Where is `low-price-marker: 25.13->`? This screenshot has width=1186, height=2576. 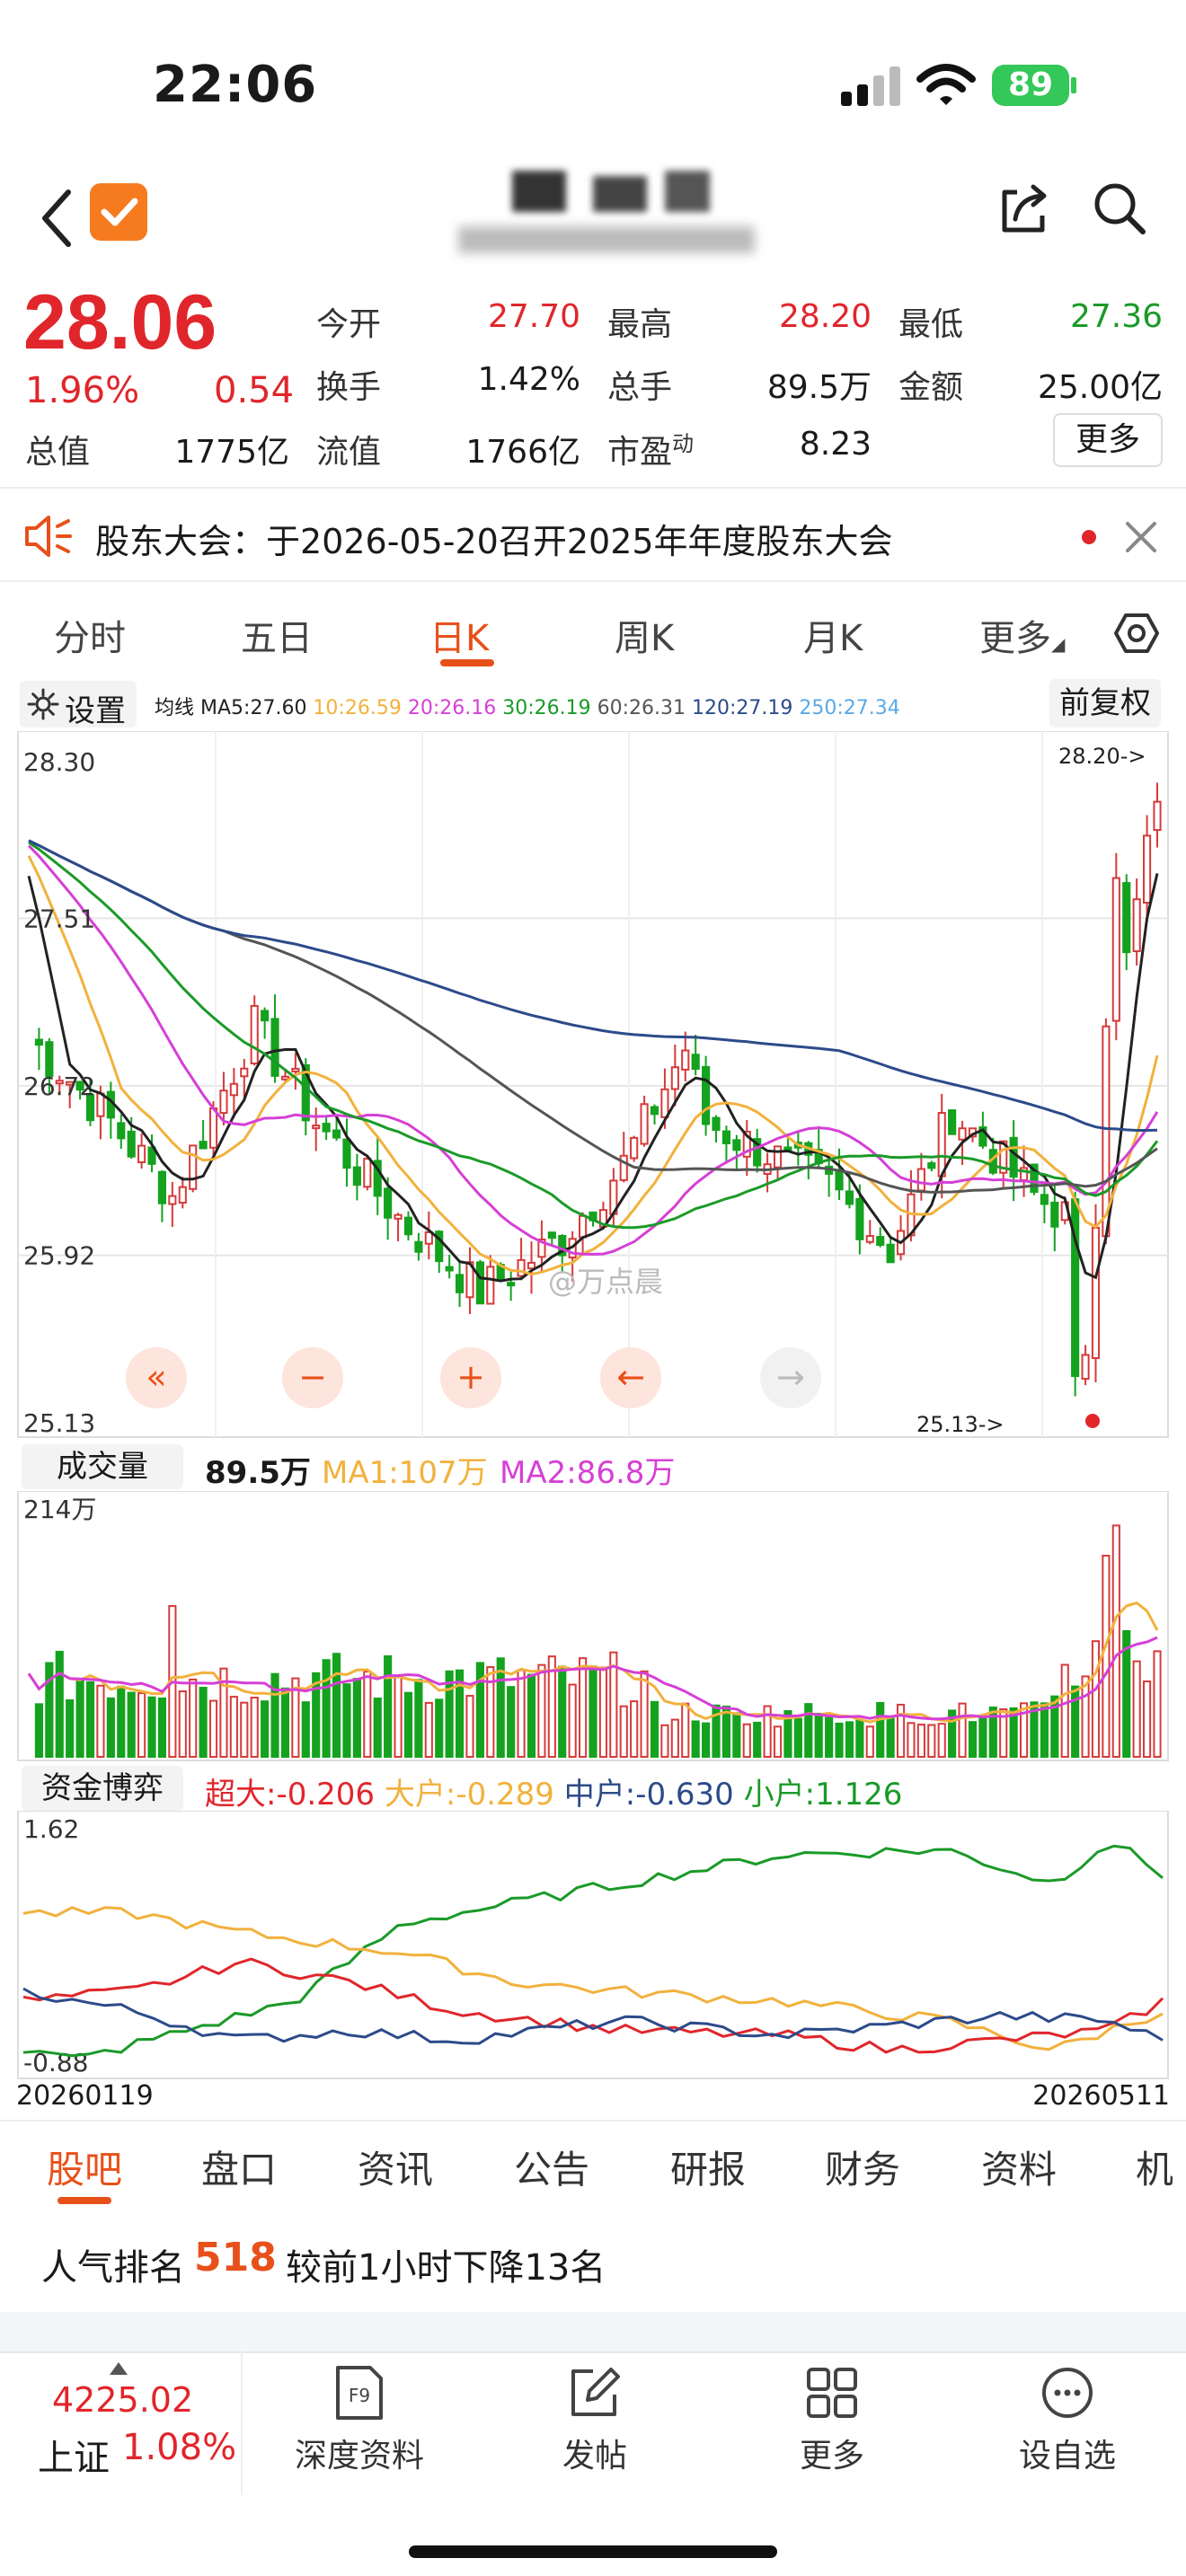
low-price-marker: 25.13-> is located at coordinates (960, 1424).